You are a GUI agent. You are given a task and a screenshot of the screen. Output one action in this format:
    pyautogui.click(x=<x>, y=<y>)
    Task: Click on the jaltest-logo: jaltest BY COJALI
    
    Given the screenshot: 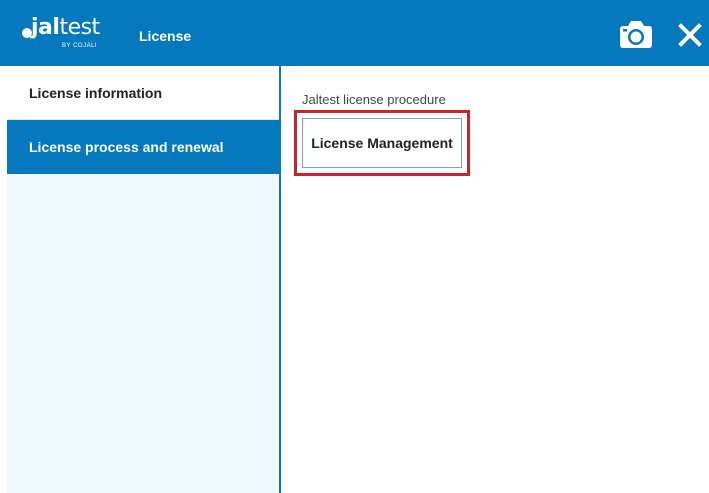 What is the action you would take?
    pyautogui.click(x=72, y=30)
    